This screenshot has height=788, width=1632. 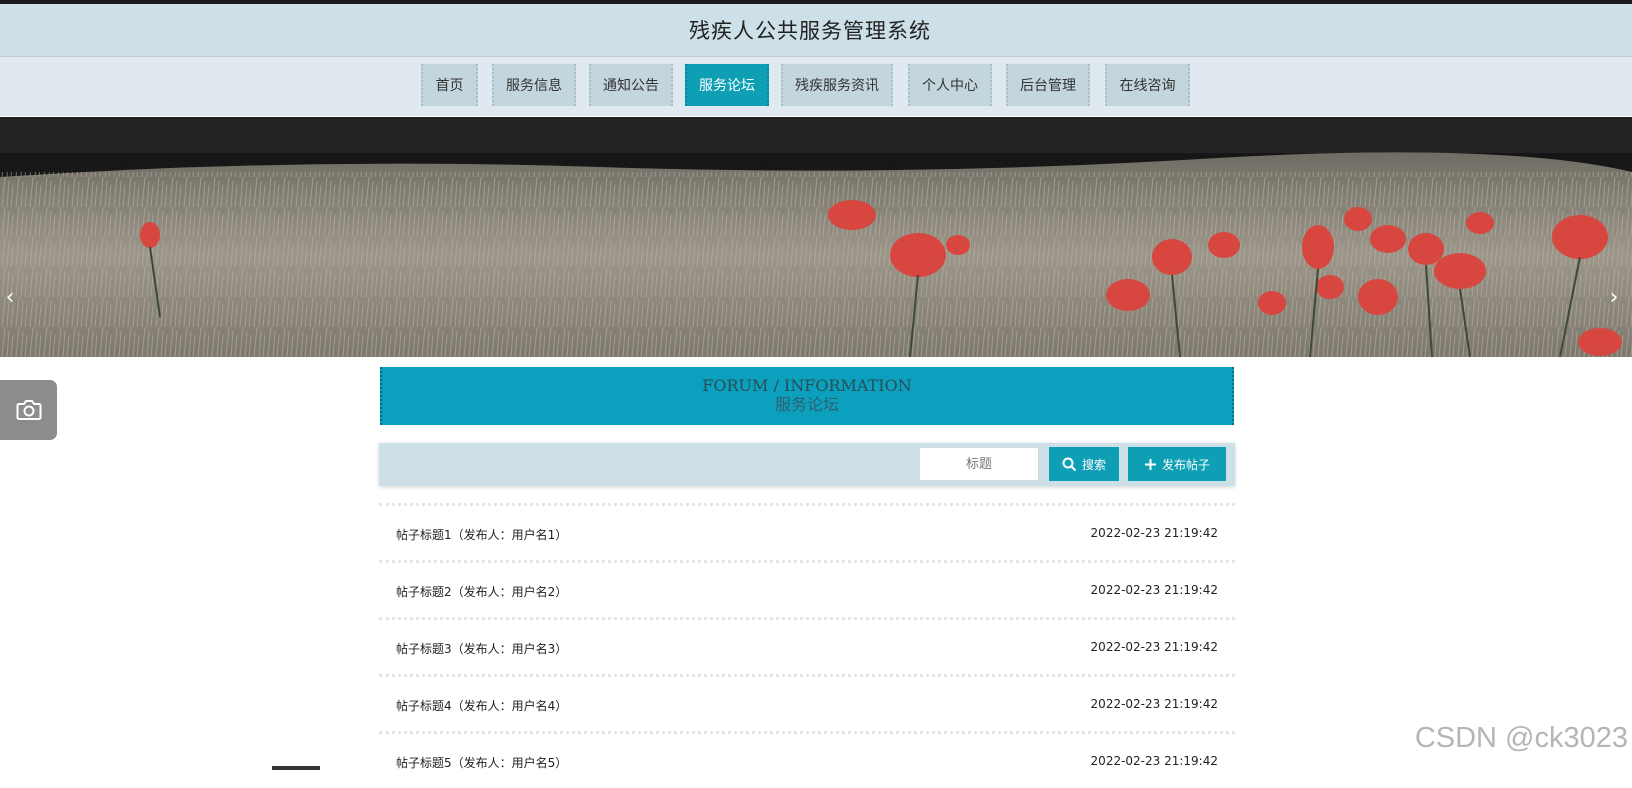 I want to click on post-title: 帖子标题3（发布人：用户名3）, so click(x=481, y=648).